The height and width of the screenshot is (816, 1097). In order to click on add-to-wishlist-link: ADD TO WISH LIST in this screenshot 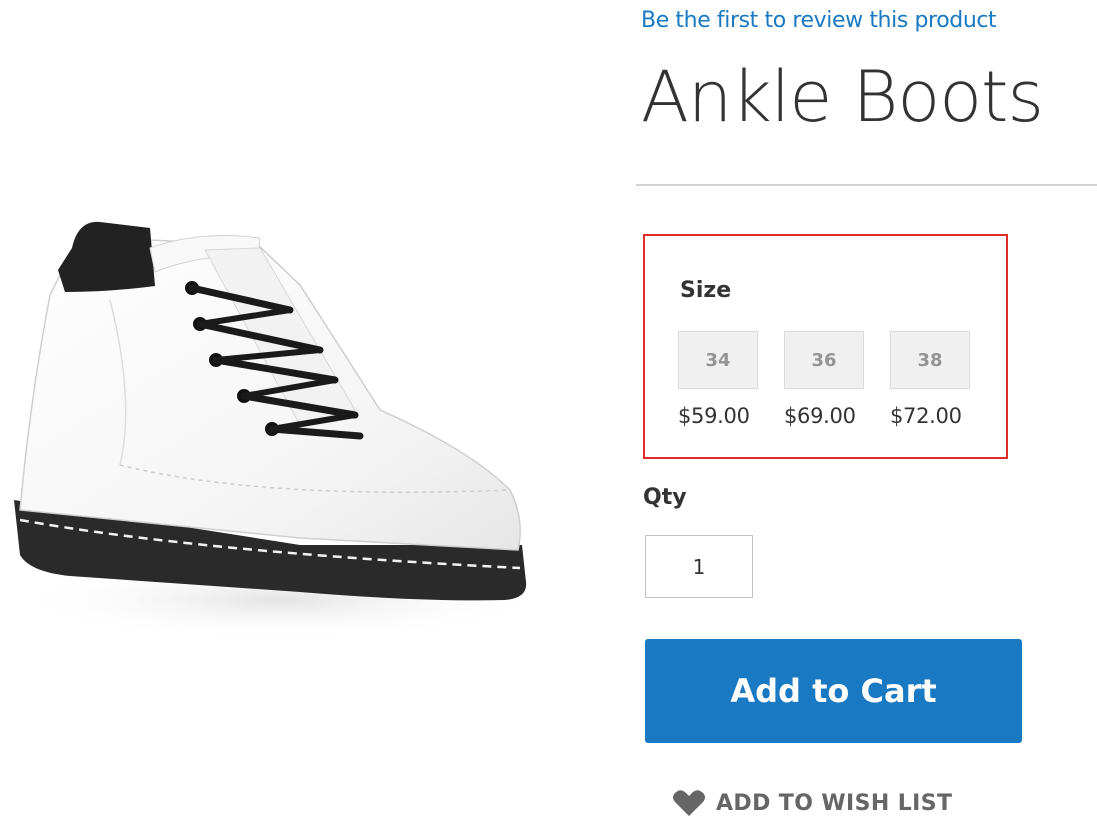, I will do `click(812, 802)`.